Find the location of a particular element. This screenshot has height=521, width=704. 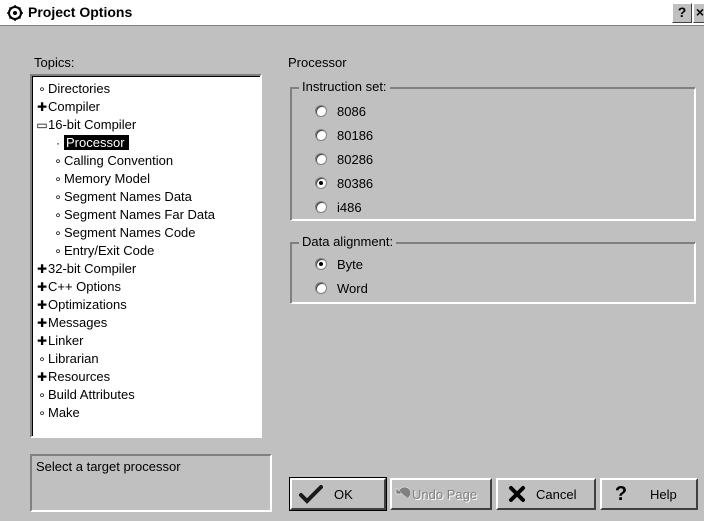

data-alignment-group: Data alignment: Byte Word is located at coordinates (493, 269).